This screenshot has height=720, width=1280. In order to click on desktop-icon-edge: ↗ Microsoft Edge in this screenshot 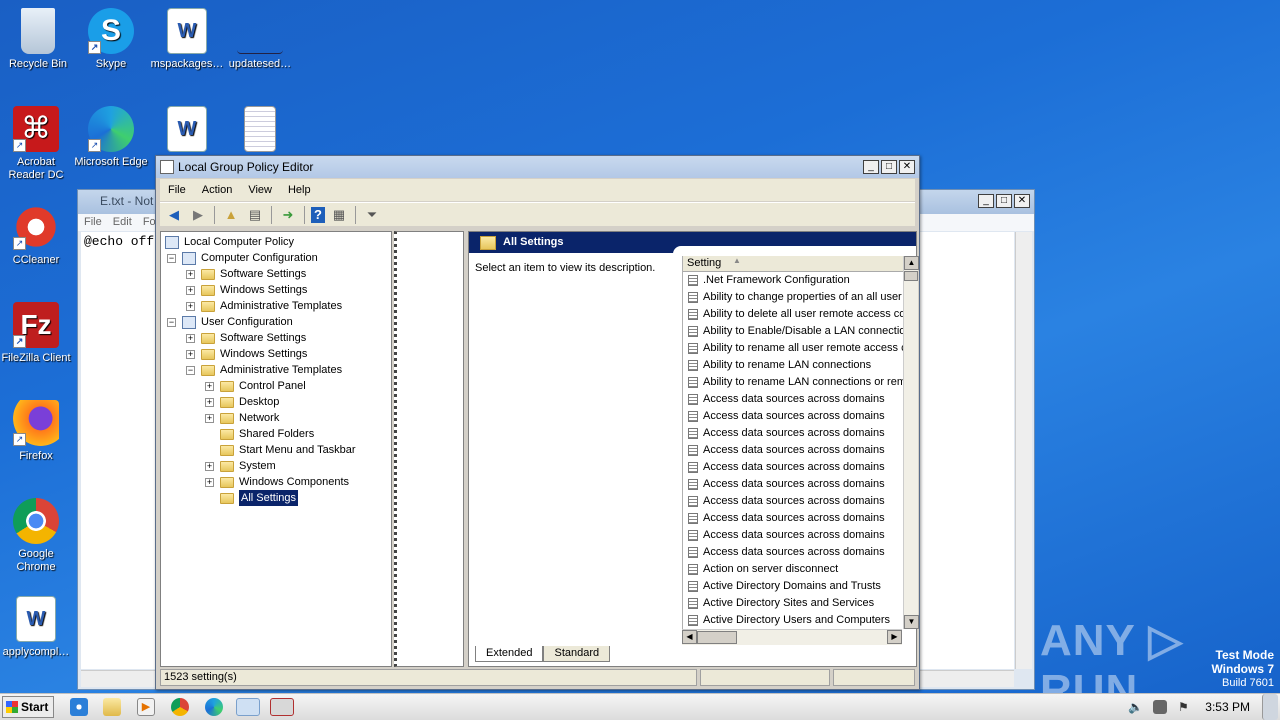, I will do `click(111, 137)`.